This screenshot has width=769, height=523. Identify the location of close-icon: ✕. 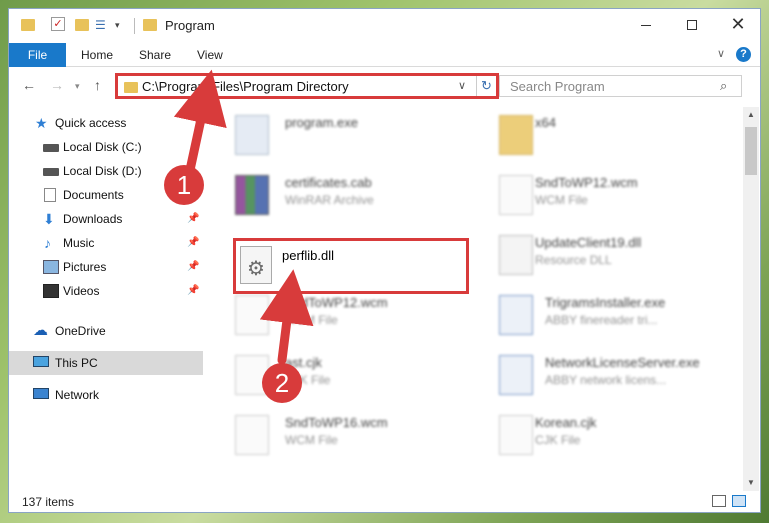
(738, 24).